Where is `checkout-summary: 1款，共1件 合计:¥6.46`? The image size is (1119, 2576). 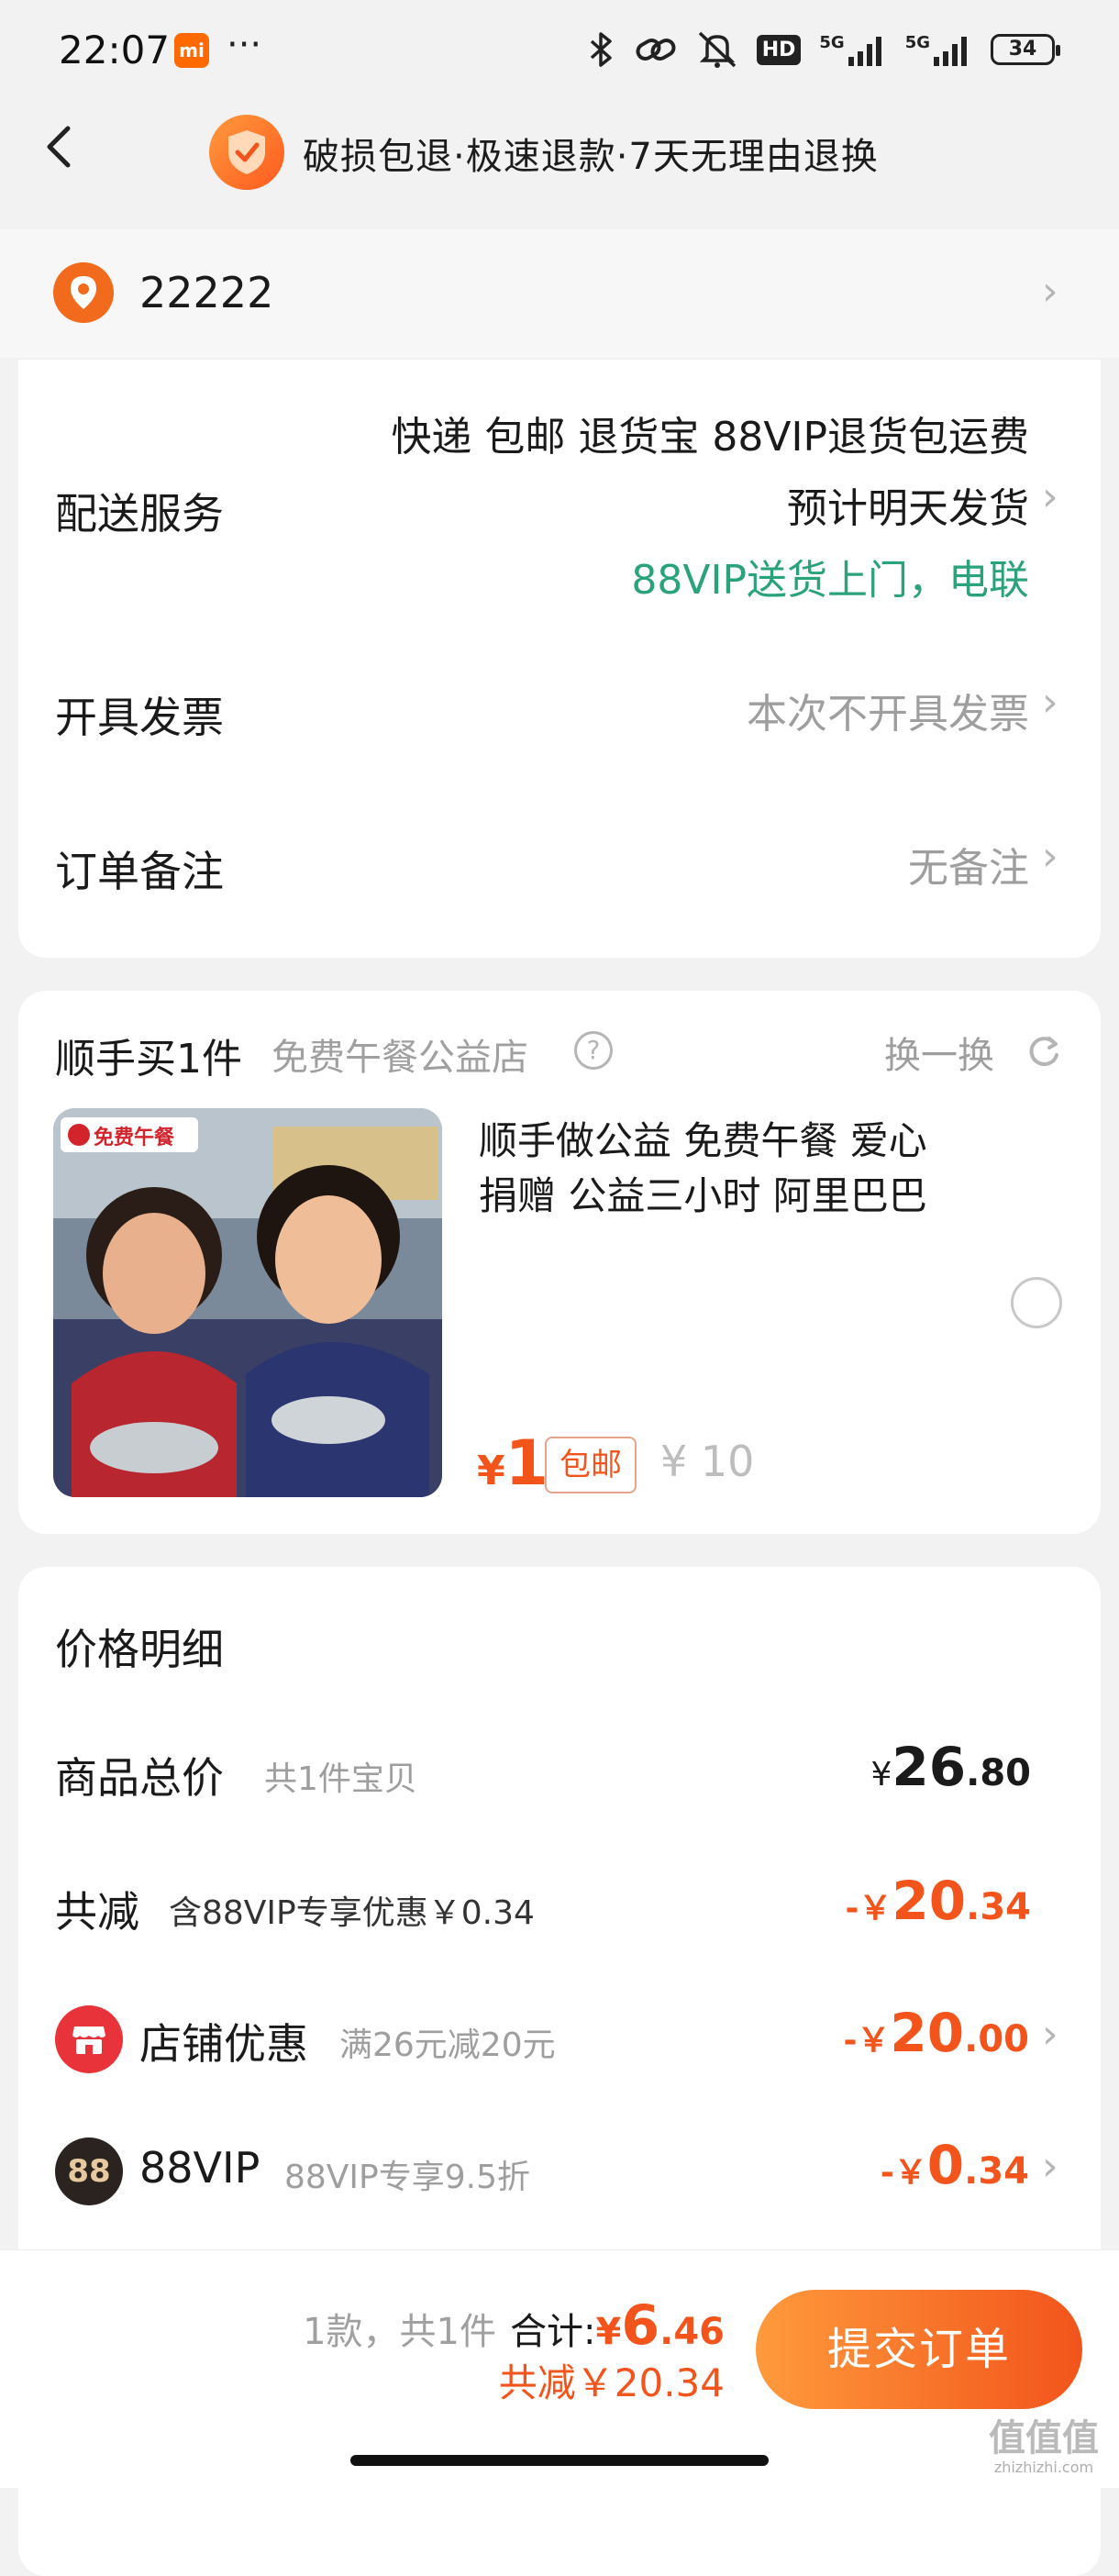 checkout-summary: 1款，共1件 合计:¥6.46 is located at coordinates (514, 2325).